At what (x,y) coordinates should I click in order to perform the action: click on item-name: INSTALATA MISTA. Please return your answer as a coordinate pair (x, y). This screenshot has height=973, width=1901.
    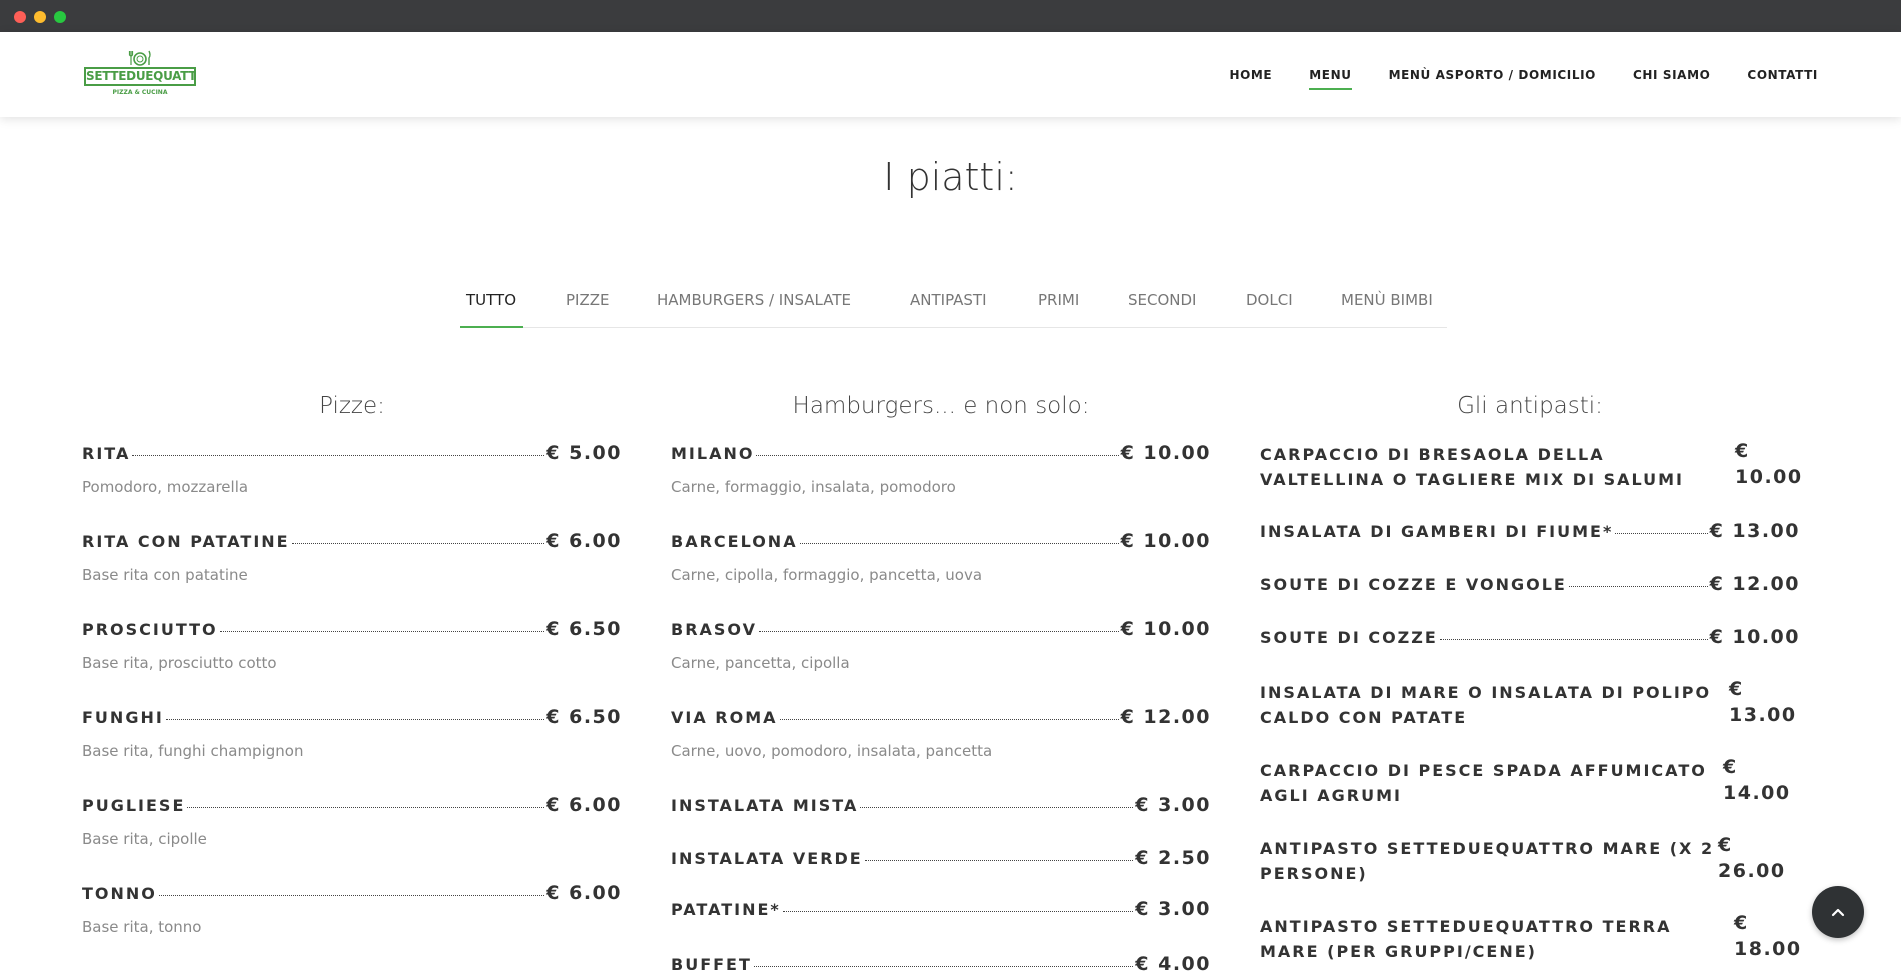
    Looking at the image, I should click on (765, 805).